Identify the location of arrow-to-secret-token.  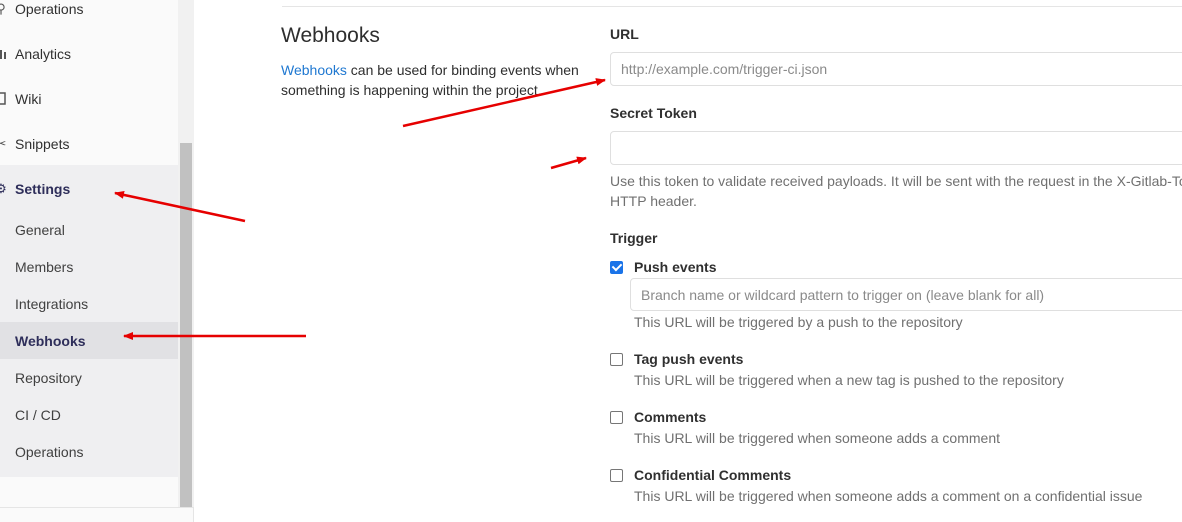
(568, 163).